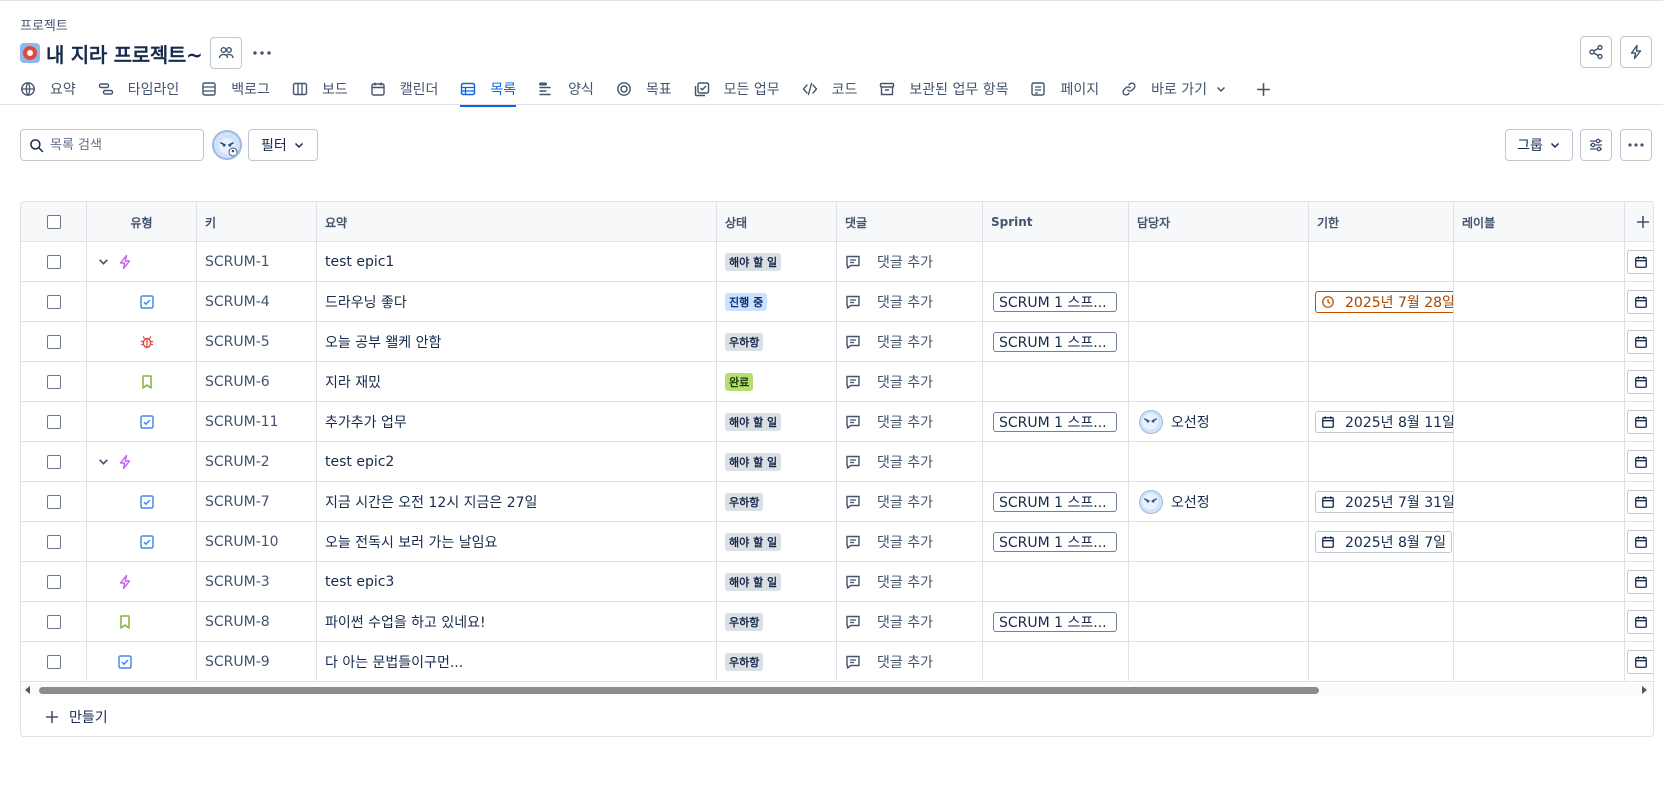 Image resolution: width=1663 pixels, height=787 pixels. I want to click on column-header-type: 유형, so click(142, 222).